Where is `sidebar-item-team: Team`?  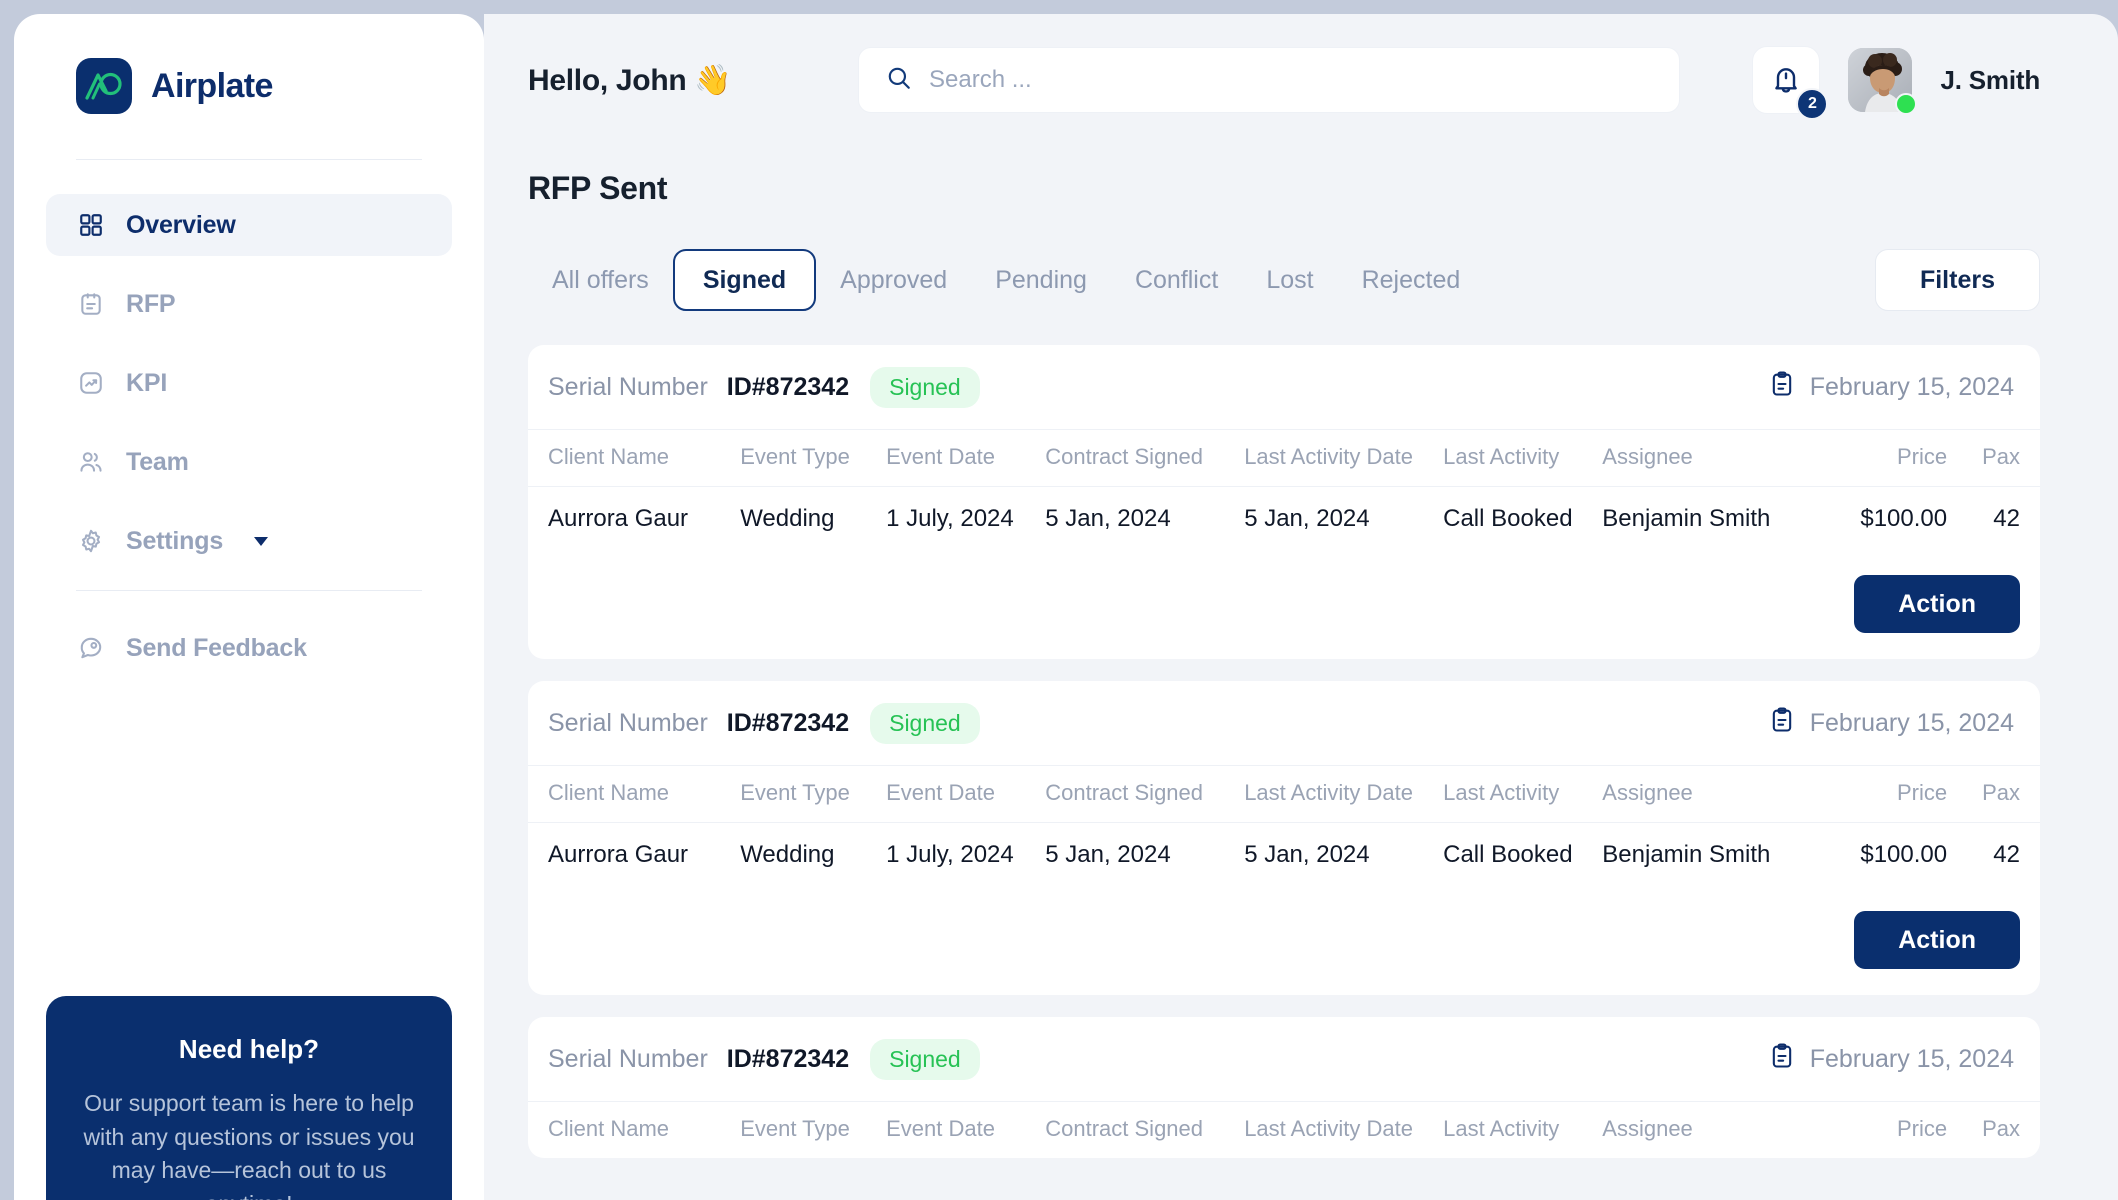 sidebar-item-team: Team is located at coordinates (249, 462).